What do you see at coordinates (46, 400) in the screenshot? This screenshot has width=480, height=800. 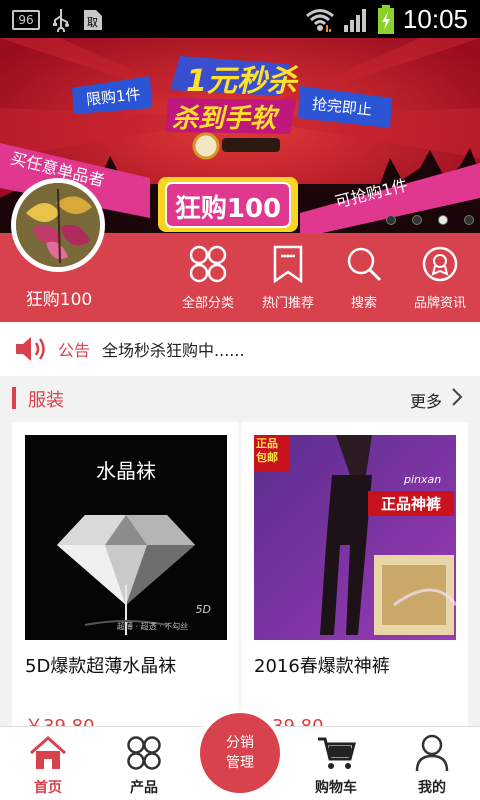 I see `section-title: 服装` at bounding box center [46, 400].